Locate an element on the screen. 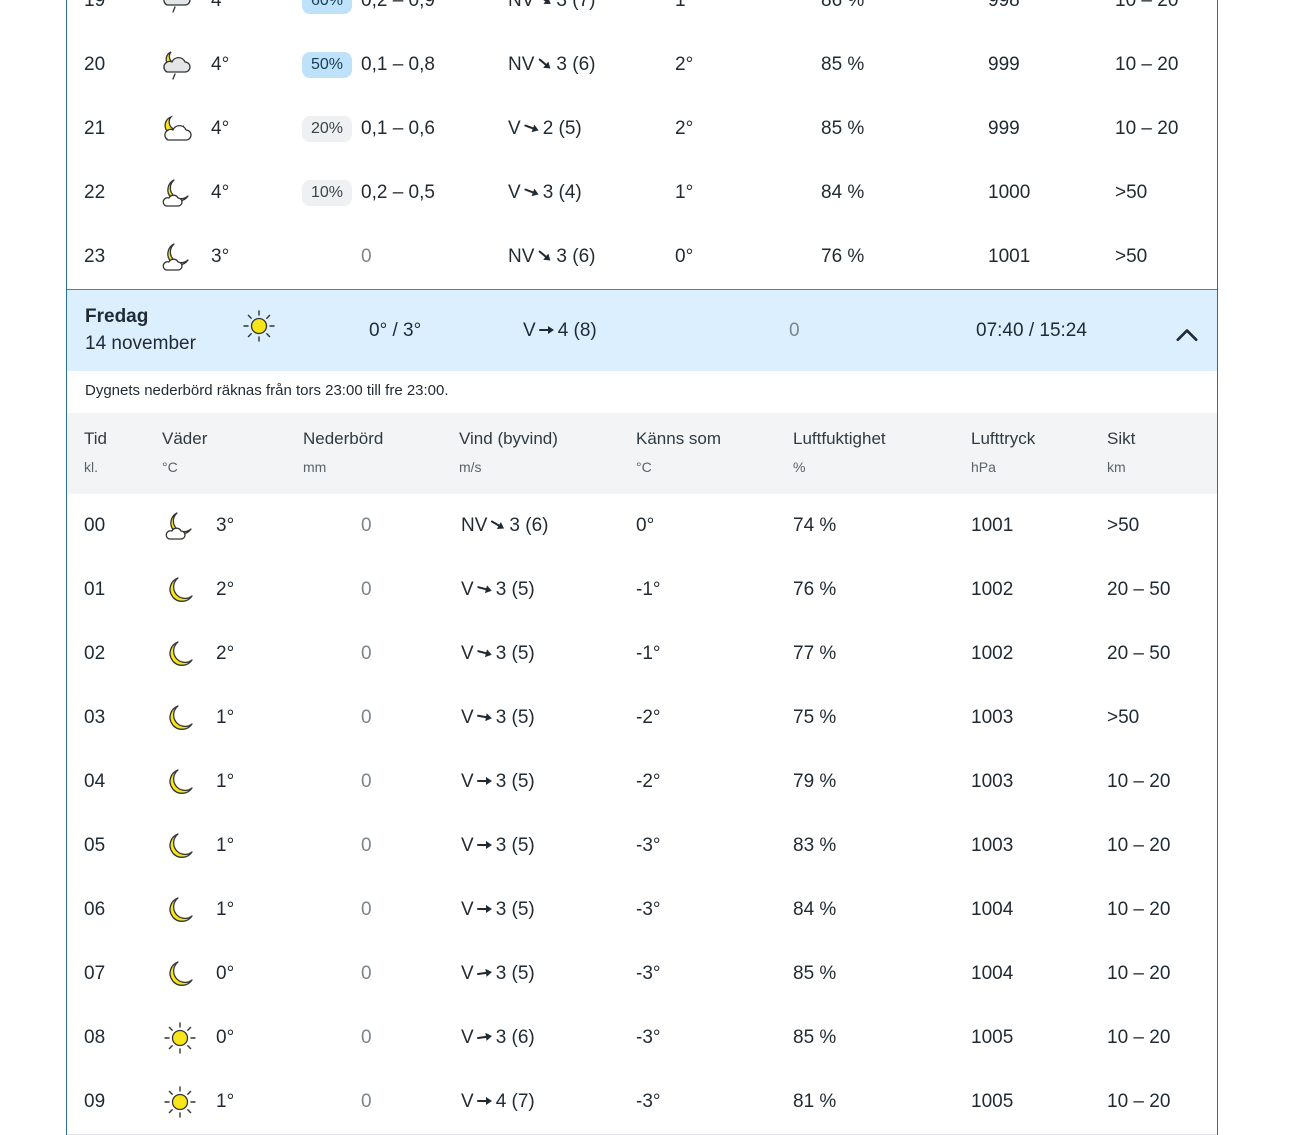 The width and height of the screenshot is (1303, 1135). table-row: 22 4° 10% 0,2 – 0,5 V 3 (4) 1° 84 % 1000 >50 is located at coordinates (642, 193).